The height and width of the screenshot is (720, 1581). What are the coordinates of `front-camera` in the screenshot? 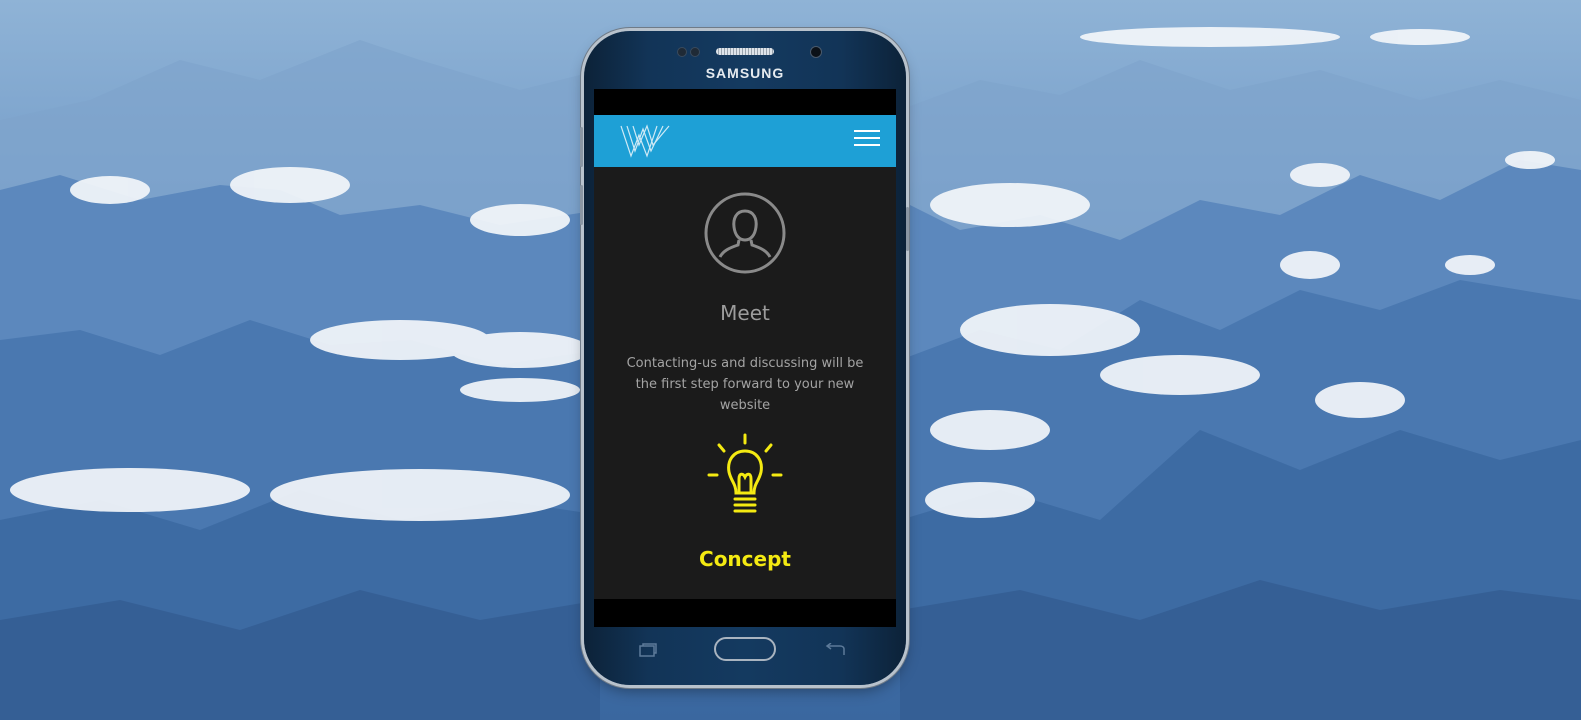 It's located at (816, 52).